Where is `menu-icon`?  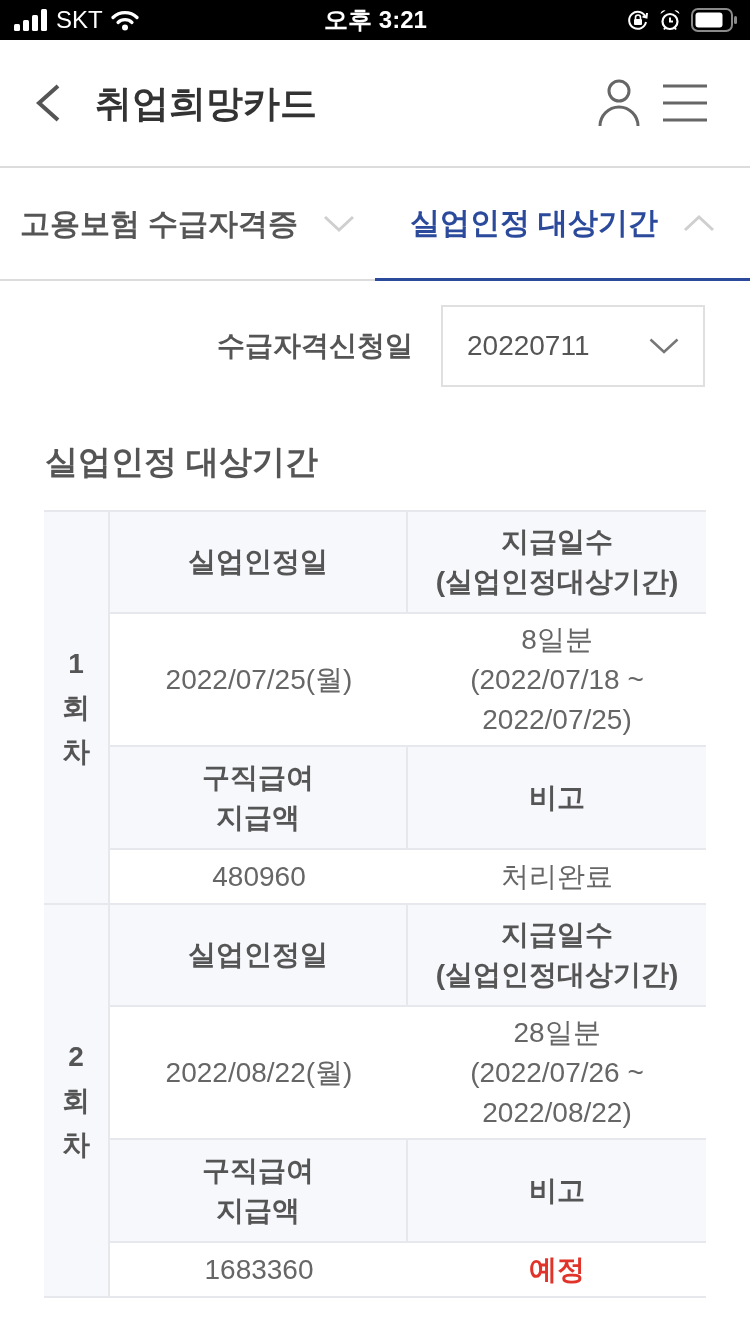
menu-icon is located at coordinates (685, 103).